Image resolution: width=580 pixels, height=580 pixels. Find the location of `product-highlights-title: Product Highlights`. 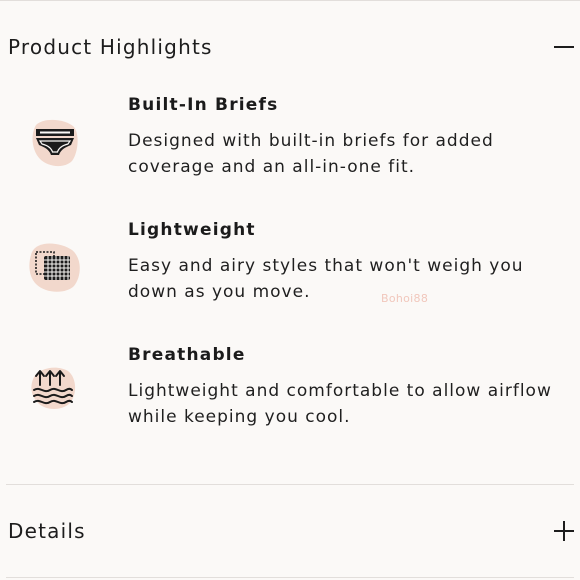

product-highlights-title: Product Highlights is located at coordinates (110, 47).